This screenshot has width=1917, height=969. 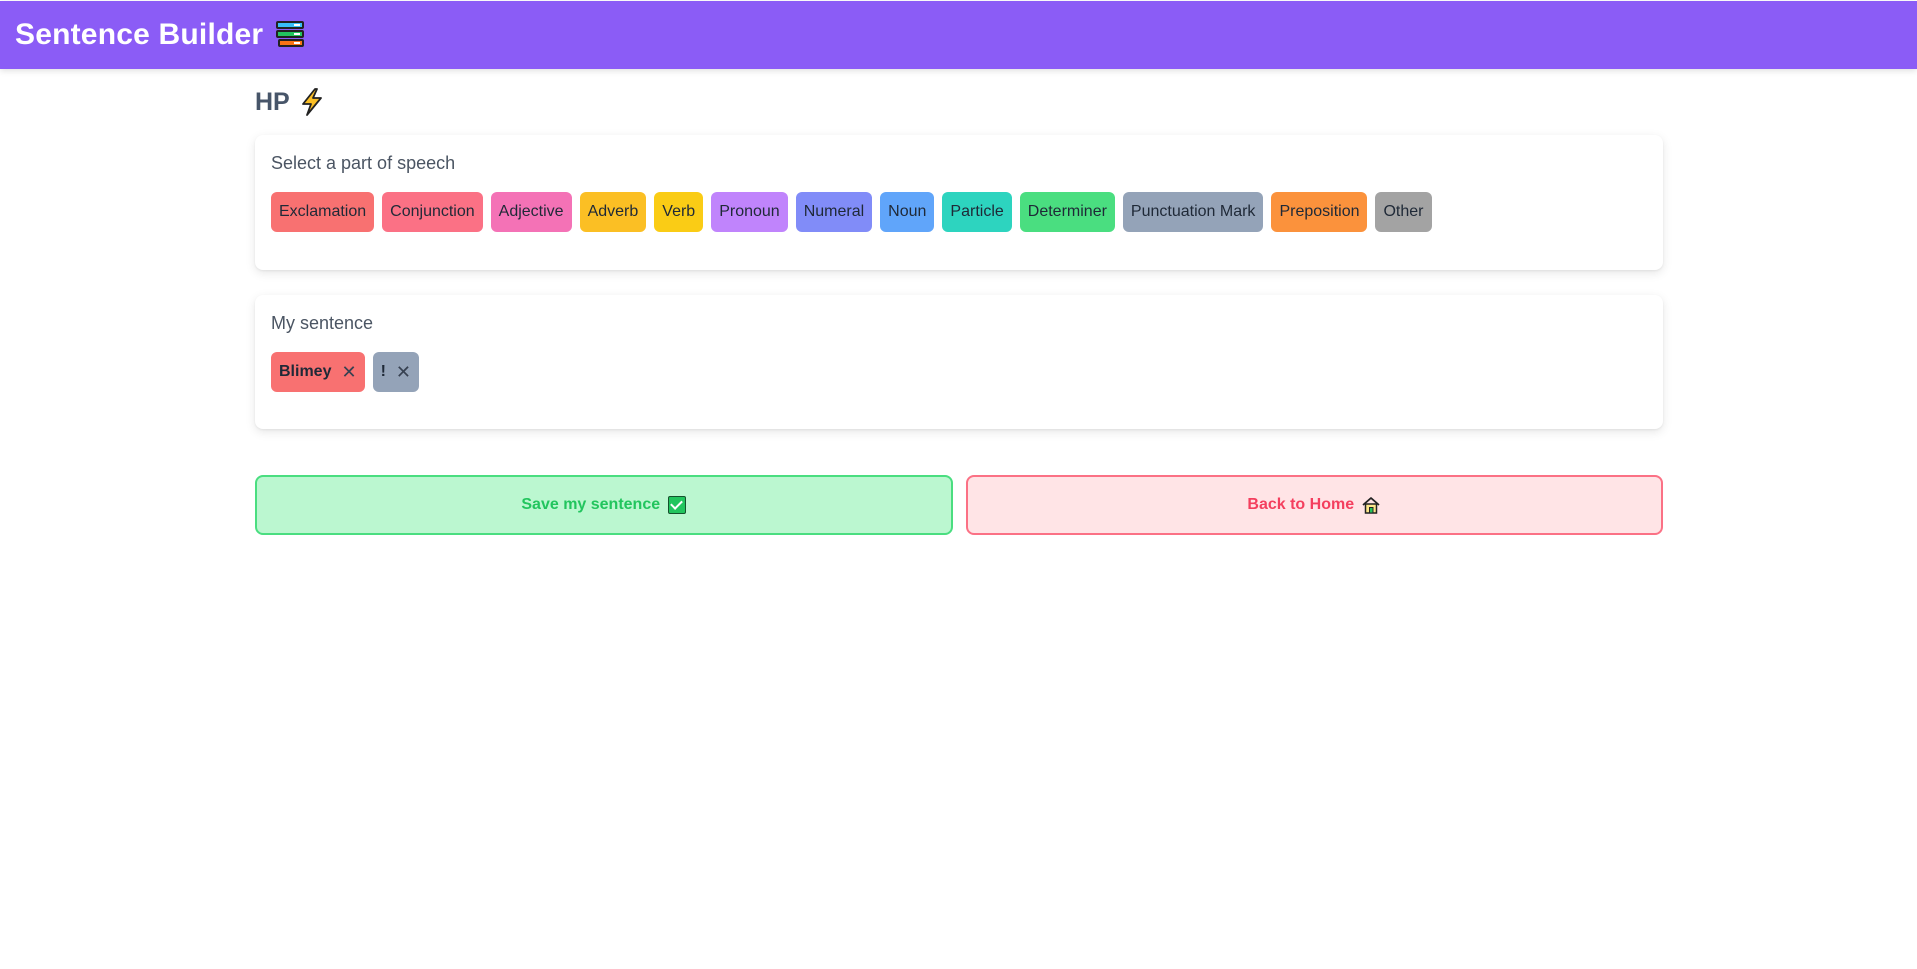 I want to click on part-of-speech-chip-adverb: Adverb, so click(x=613, y=212).